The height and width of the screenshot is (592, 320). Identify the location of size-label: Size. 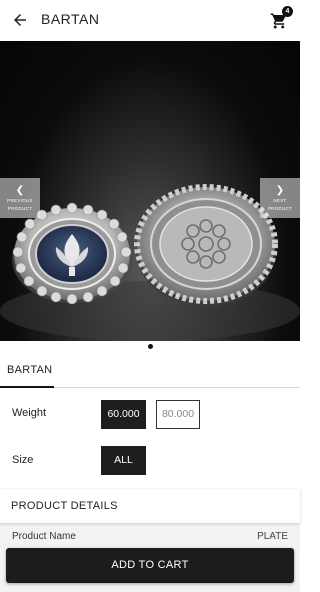
(23, 460).